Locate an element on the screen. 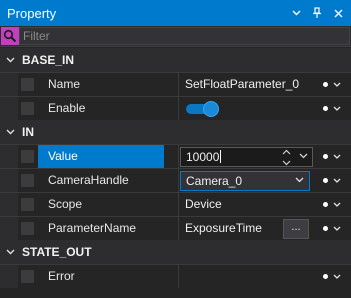  pin-icon is located at coordinates (317, 13).